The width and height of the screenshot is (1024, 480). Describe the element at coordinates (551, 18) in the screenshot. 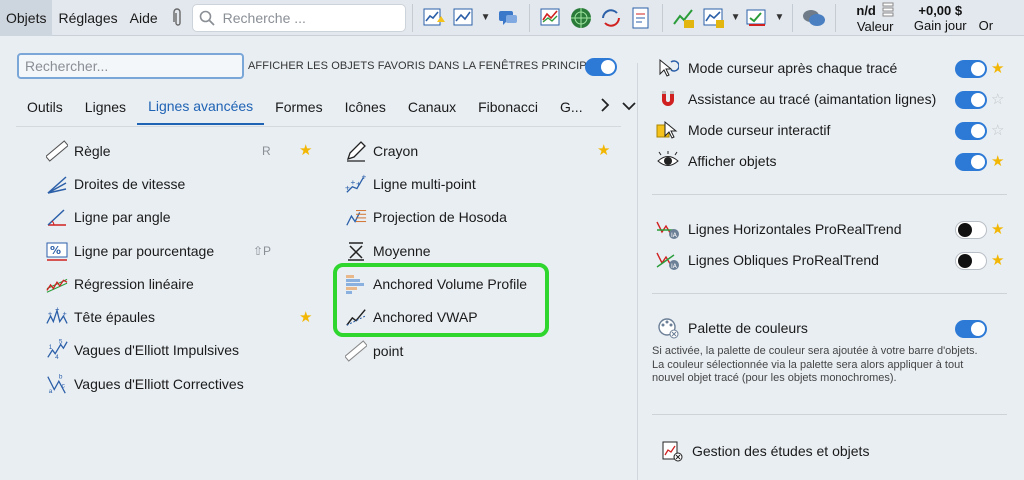

I see `indicator-chart-icon` at that location.